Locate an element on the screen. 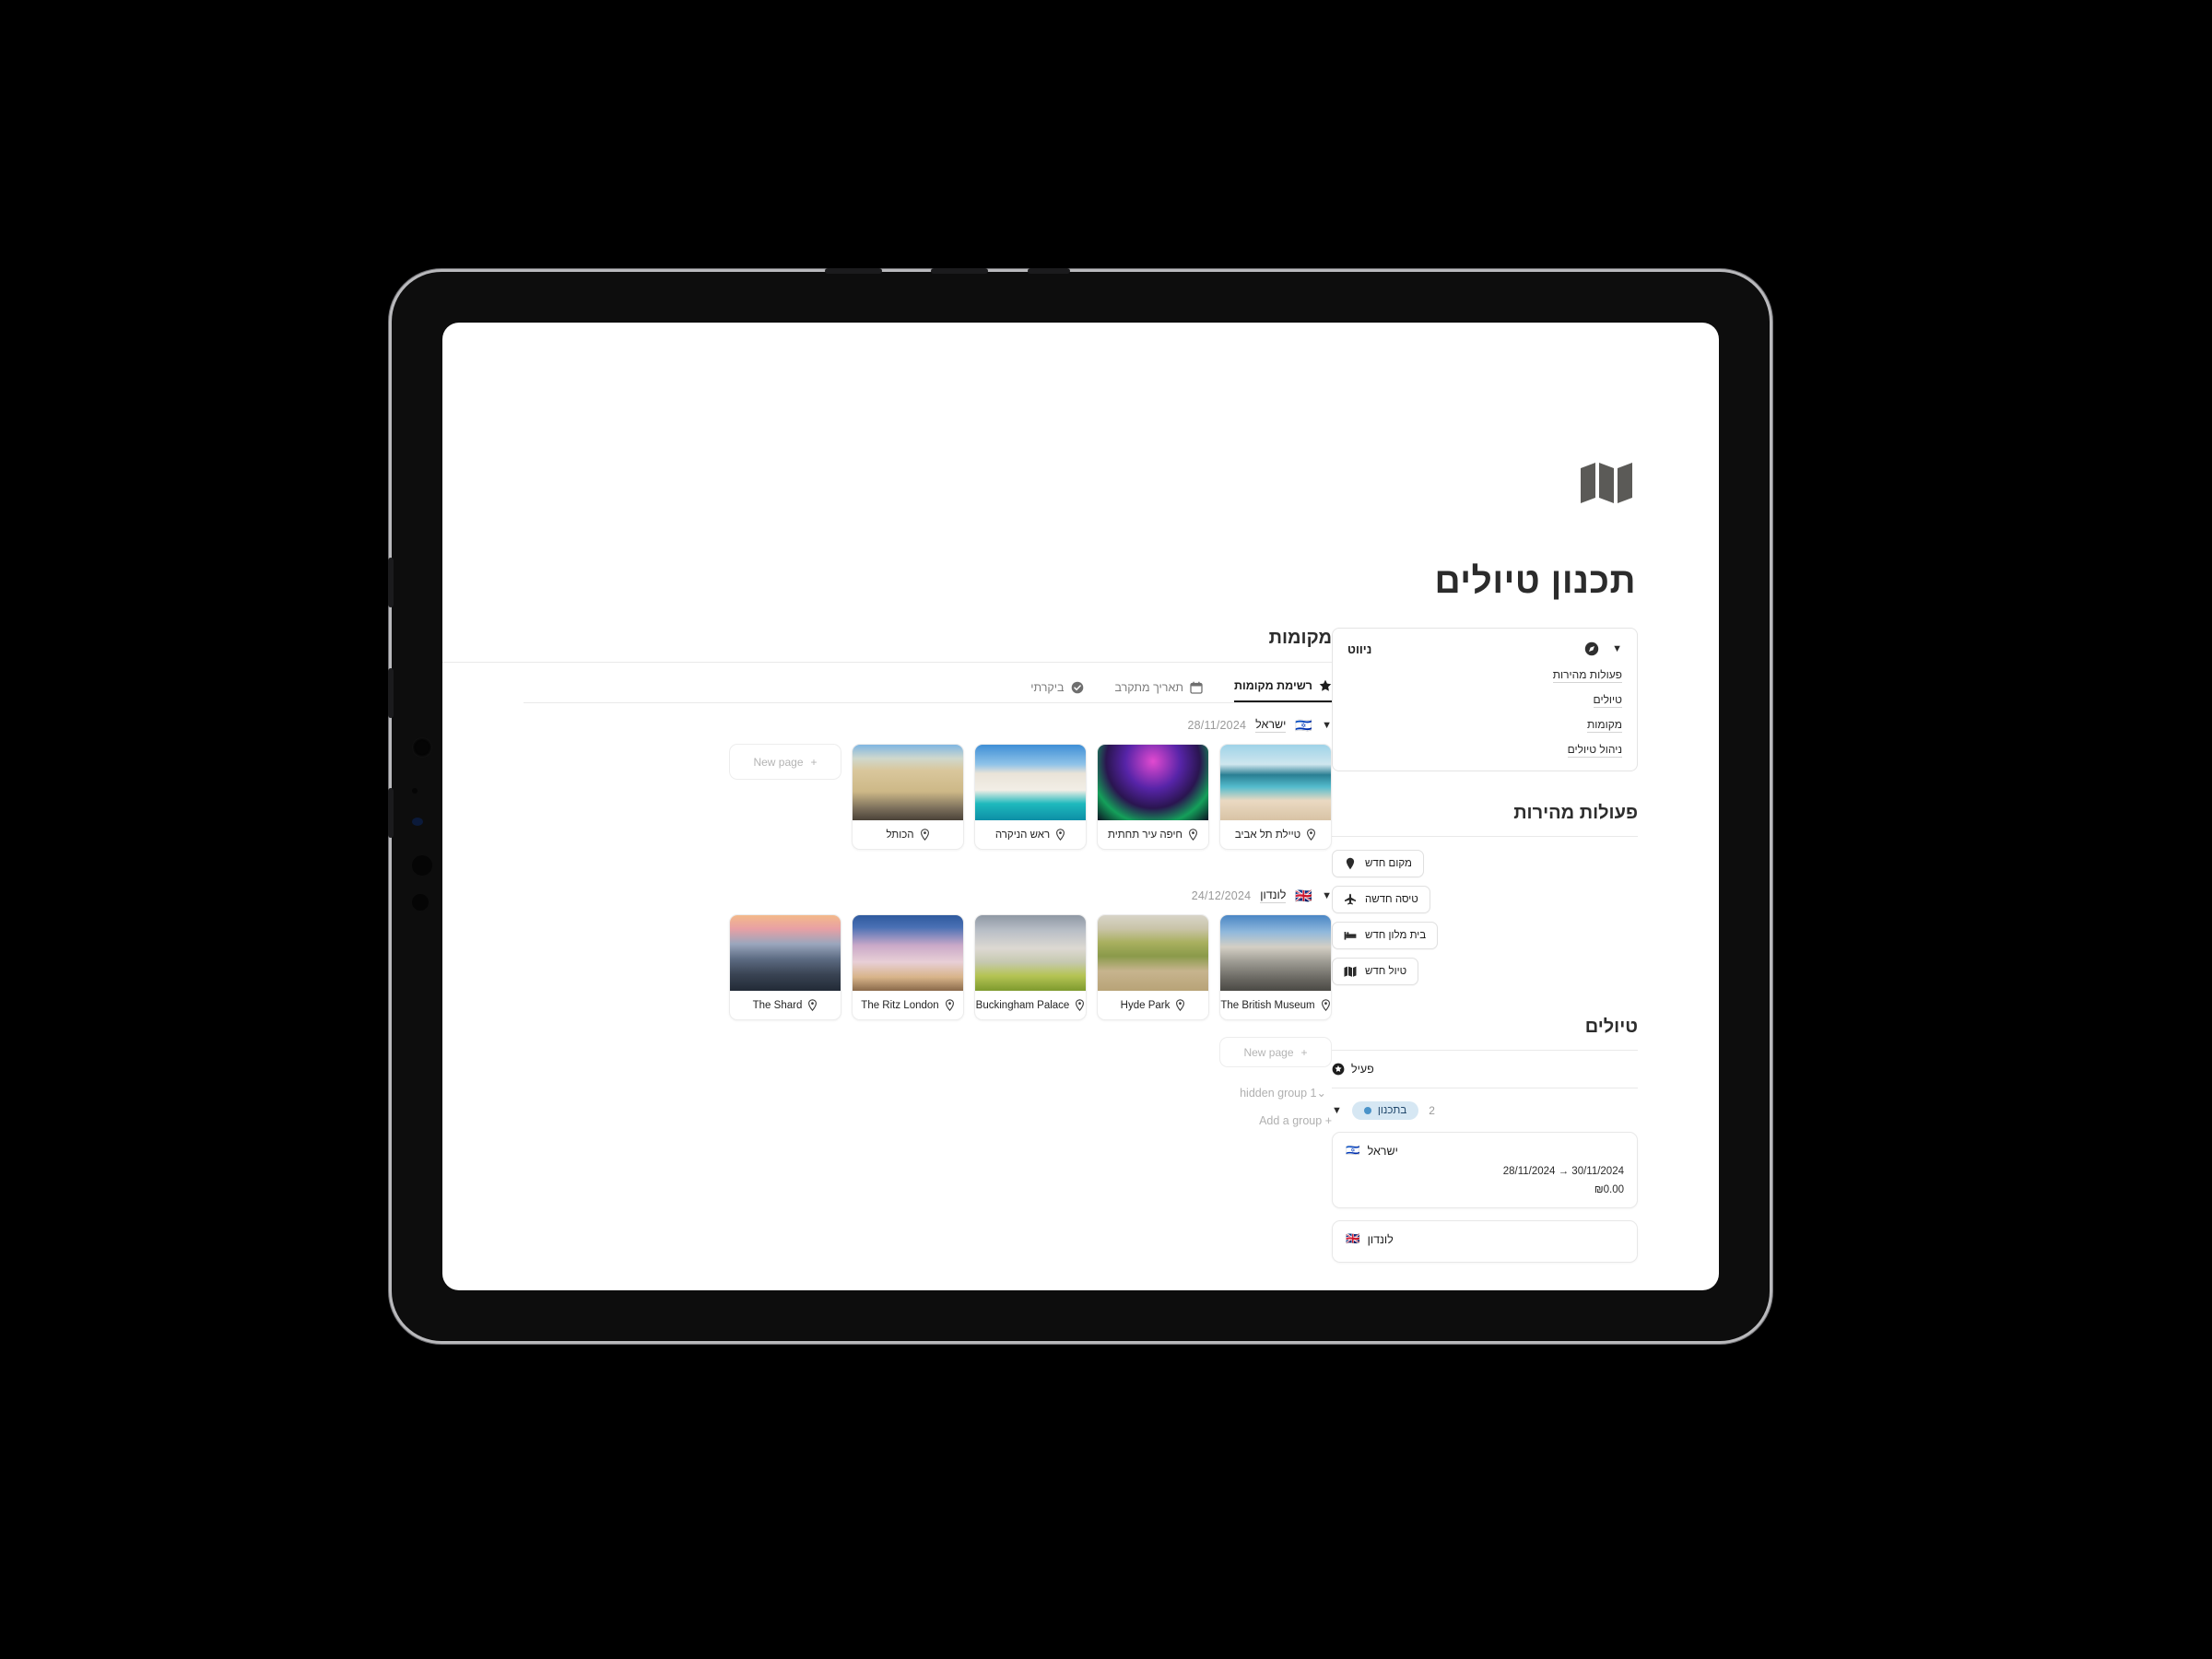 The width and height of the screenshot is (2212, 1659). place-card-caption: ראש הניקרה is located at coordinates (1030, 834).